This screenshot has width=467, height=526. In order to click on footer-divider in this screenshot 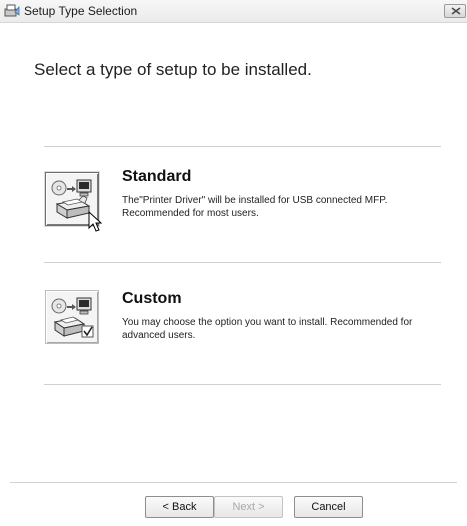, I will do `click(233, 482)`.